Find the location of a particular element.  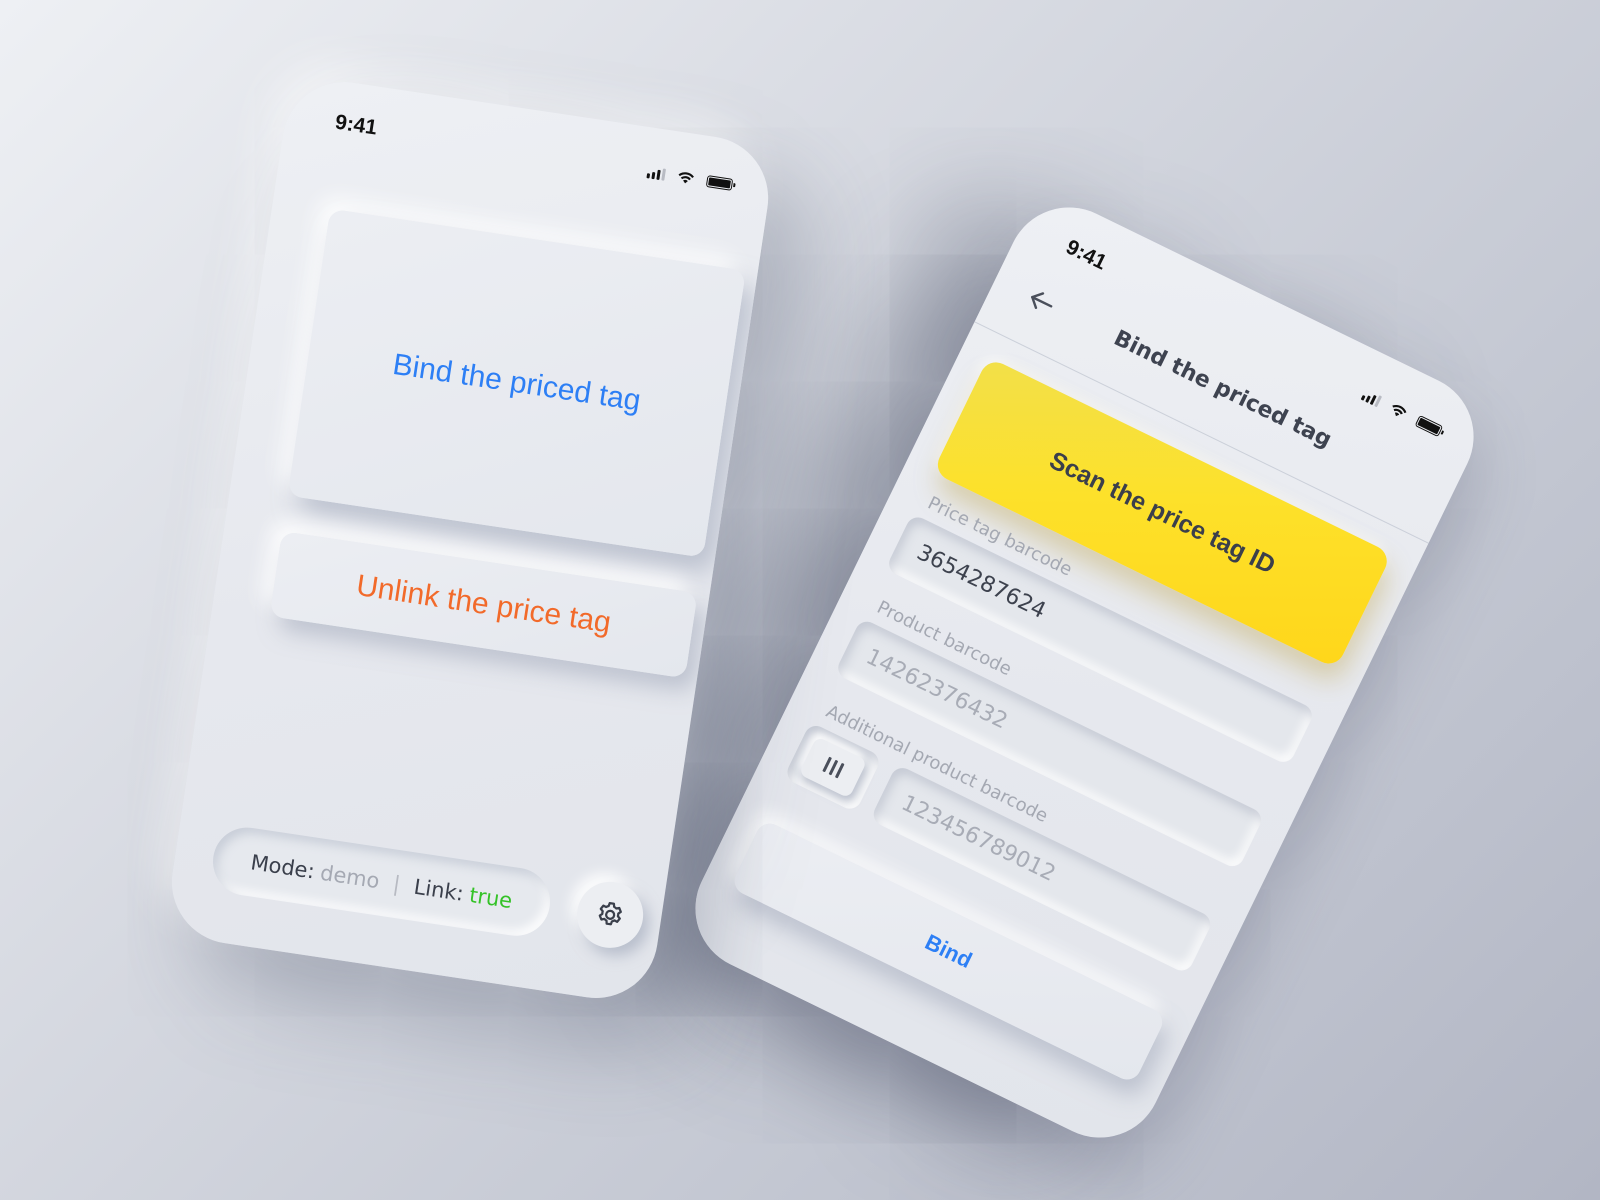

bind-priced-tag-label: Bind the priced tag is located at coordinates (516, 382).